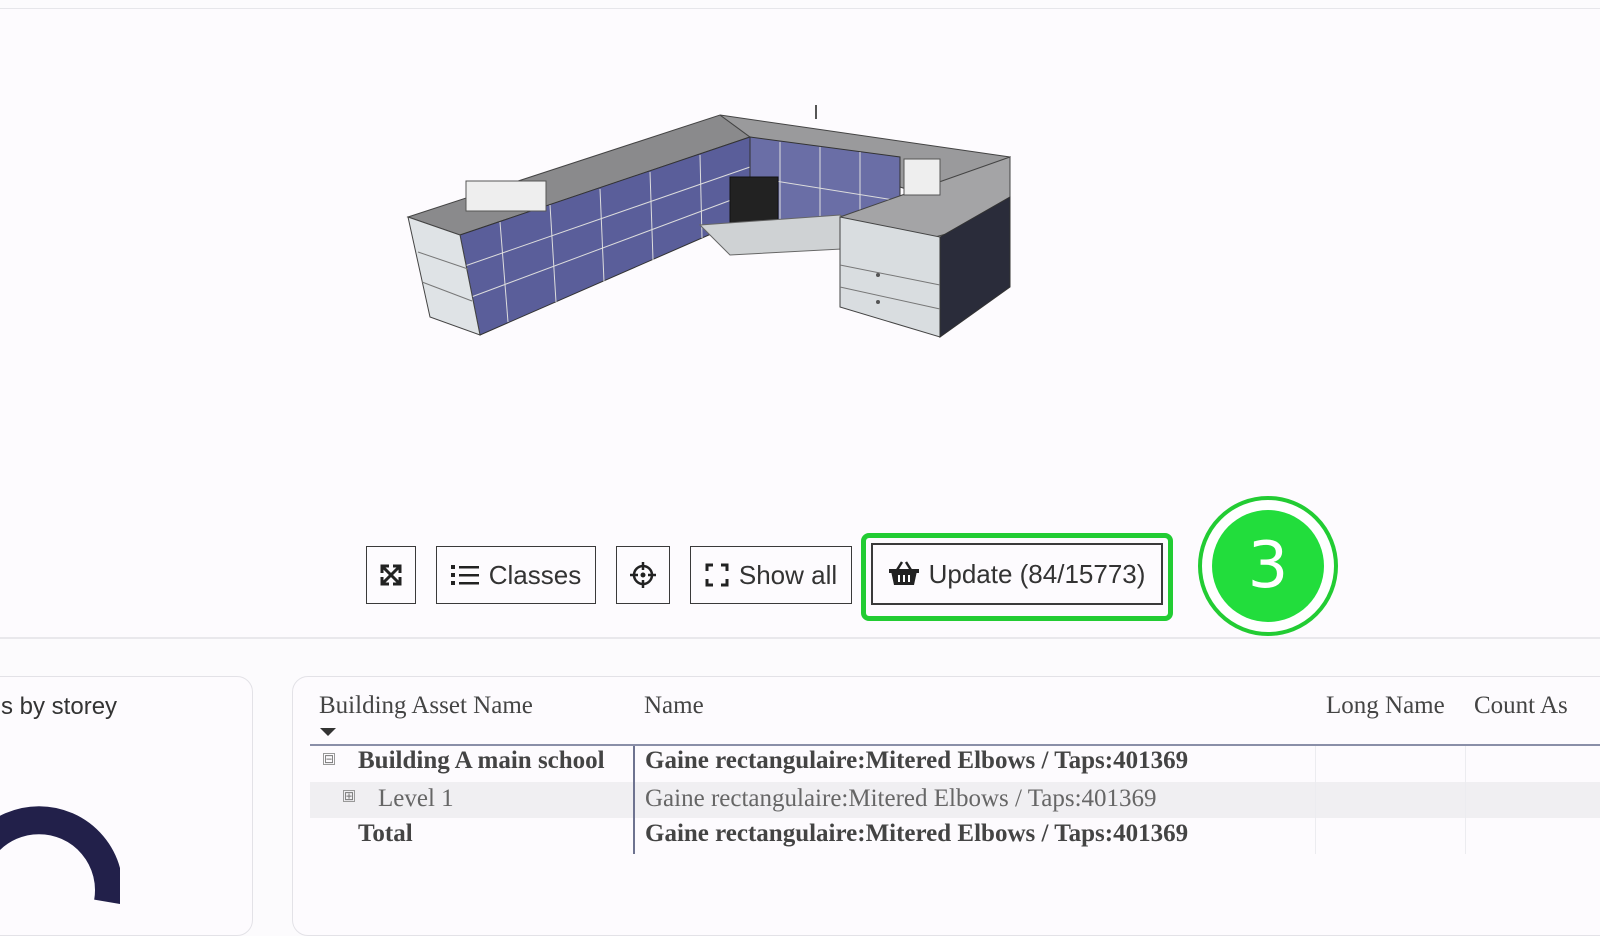 This screenshot has width=1600, height=936. Describe the element at coordinates (416, 798) in the screenshot. I see `table-row-asset: Level 1` at that location.